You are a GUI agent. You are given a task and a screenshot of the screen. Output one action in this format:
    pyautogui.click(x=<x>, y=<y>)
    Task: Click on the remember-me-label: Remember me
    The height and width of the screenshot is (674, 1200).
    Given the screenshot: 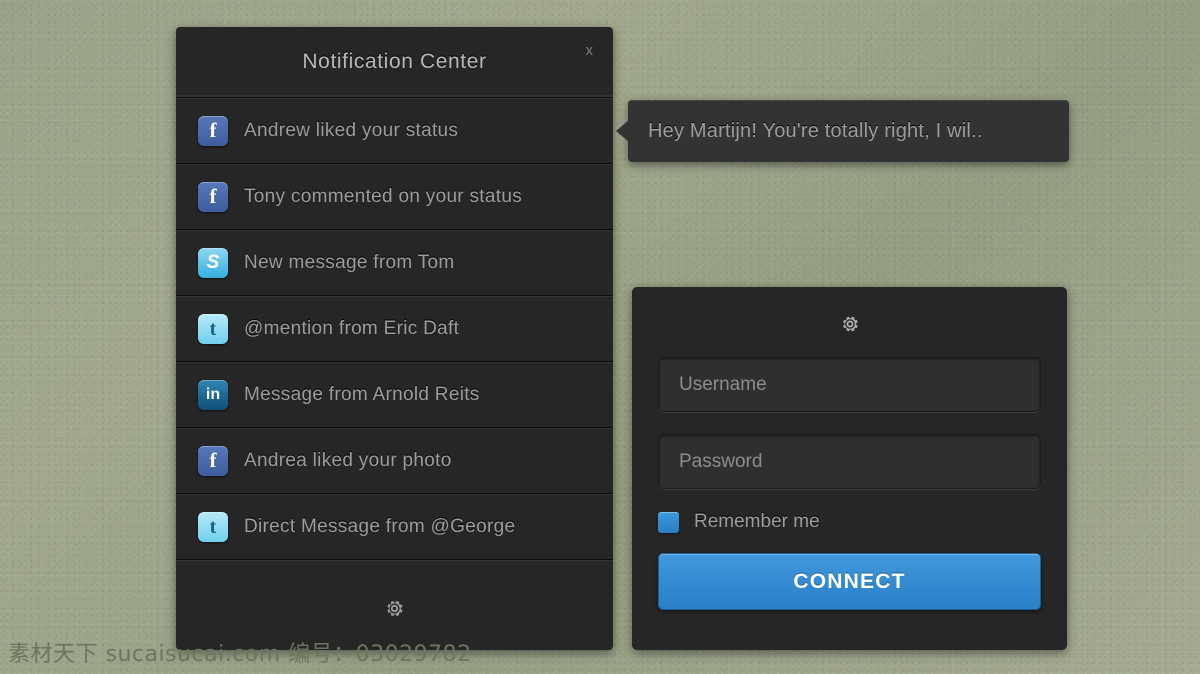 What is the action you would take?
    pyautogui.click(x=757, y=521)
    